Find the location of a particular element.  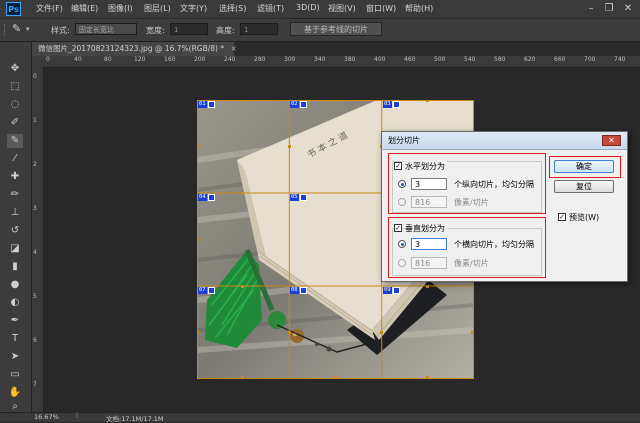

quick-select-tool-icon: ✐ is located at coordinates (15, 123).